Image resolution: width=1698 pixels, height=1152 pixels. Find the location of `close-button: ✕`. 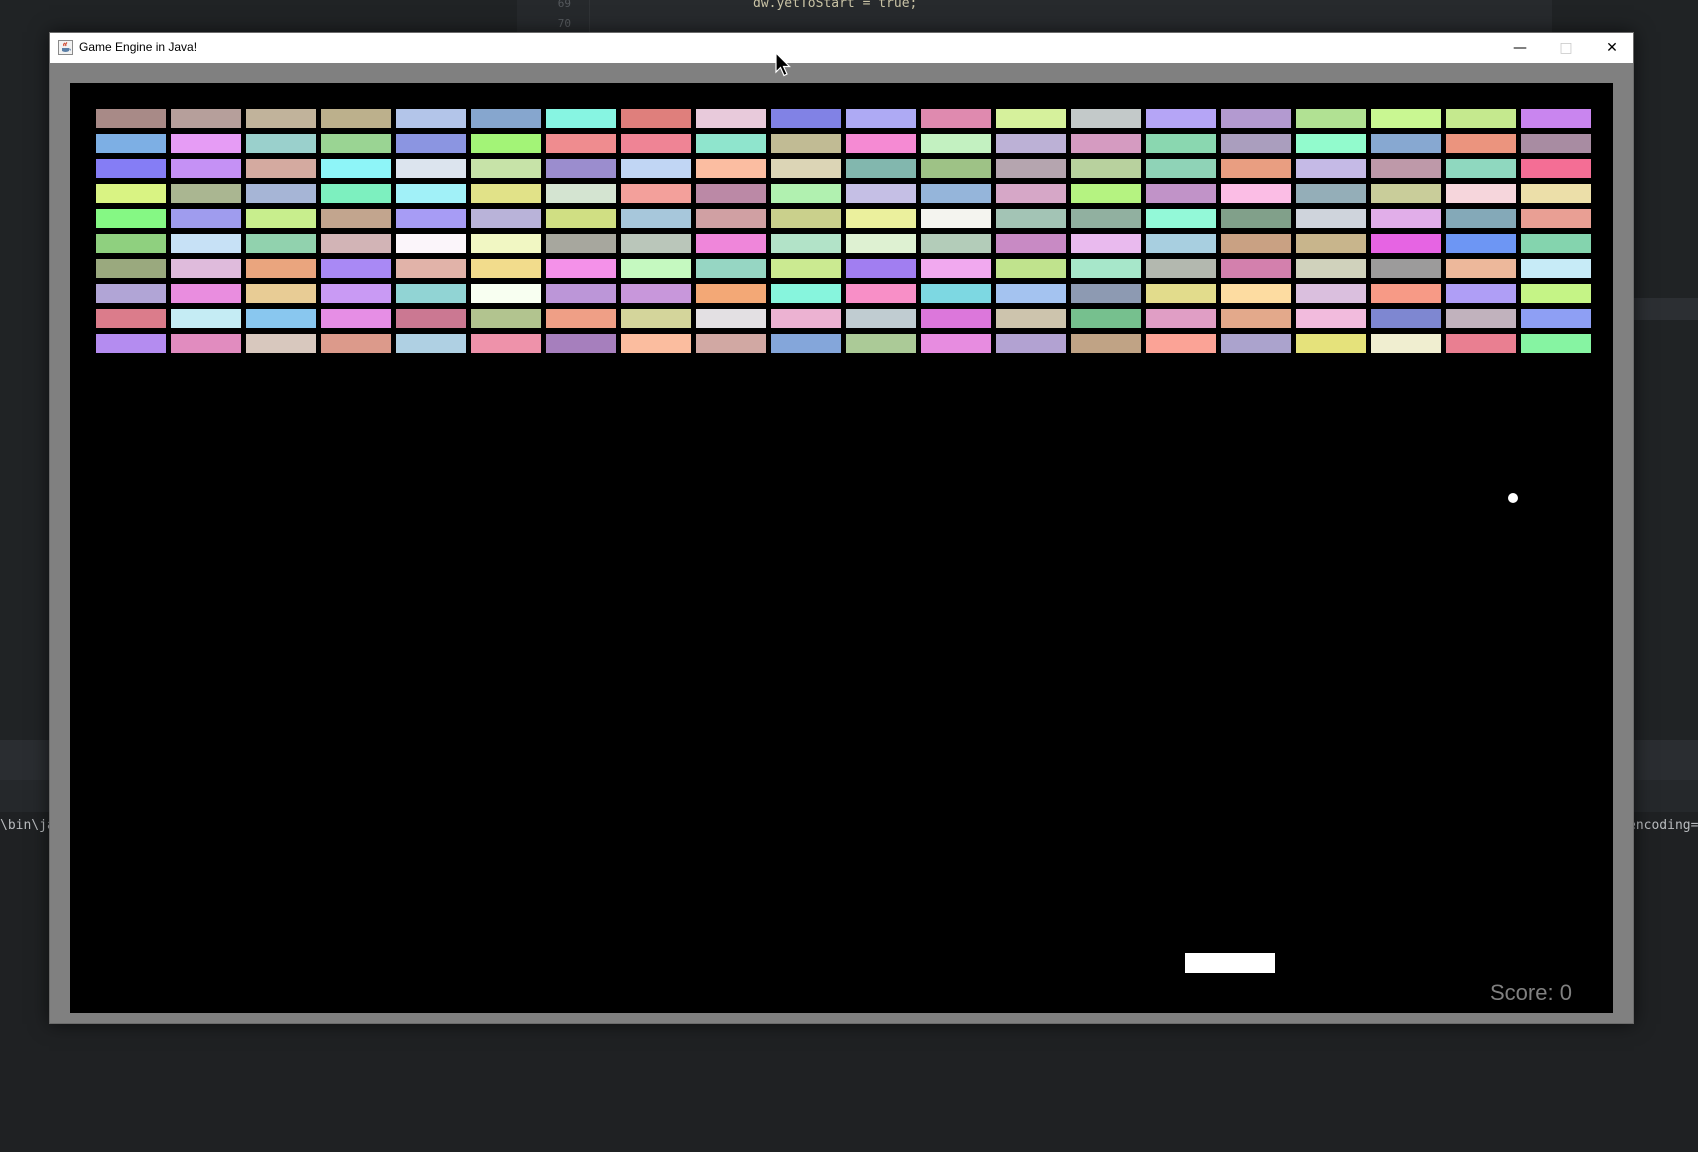

close-button: ✕ is located at coordinates (1612, 48).